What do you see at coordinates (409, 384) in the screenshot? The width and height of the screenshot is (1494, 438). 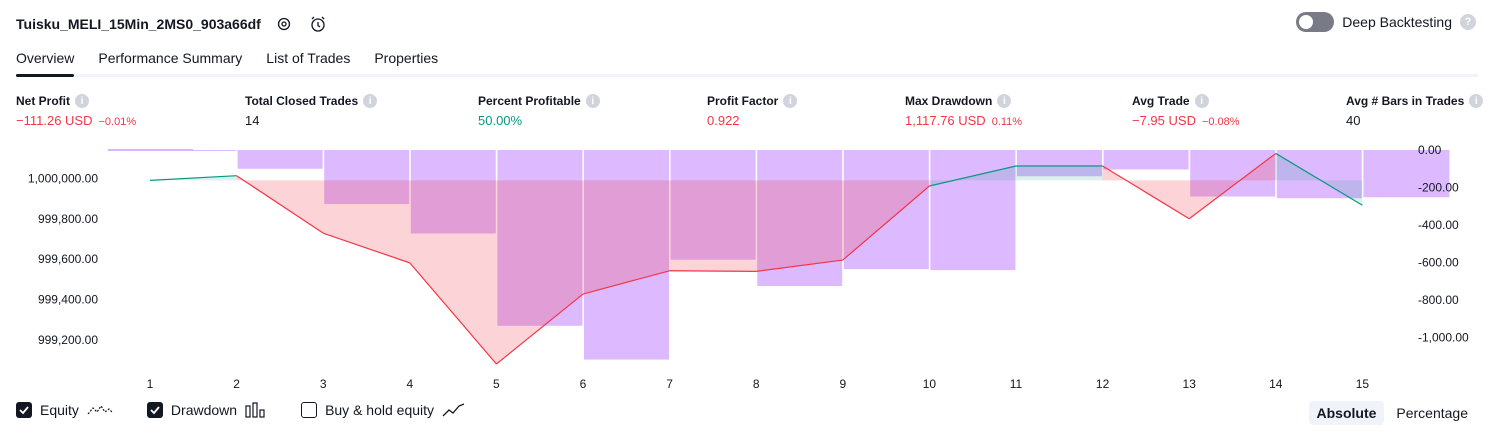 I see `x-axis-tick: 4` at bounding box center [409, 384].